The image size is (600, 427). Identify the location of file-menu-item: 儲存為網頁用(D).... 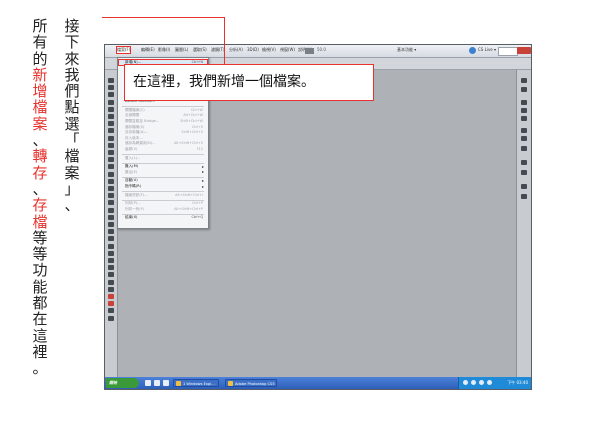
(140, 143).